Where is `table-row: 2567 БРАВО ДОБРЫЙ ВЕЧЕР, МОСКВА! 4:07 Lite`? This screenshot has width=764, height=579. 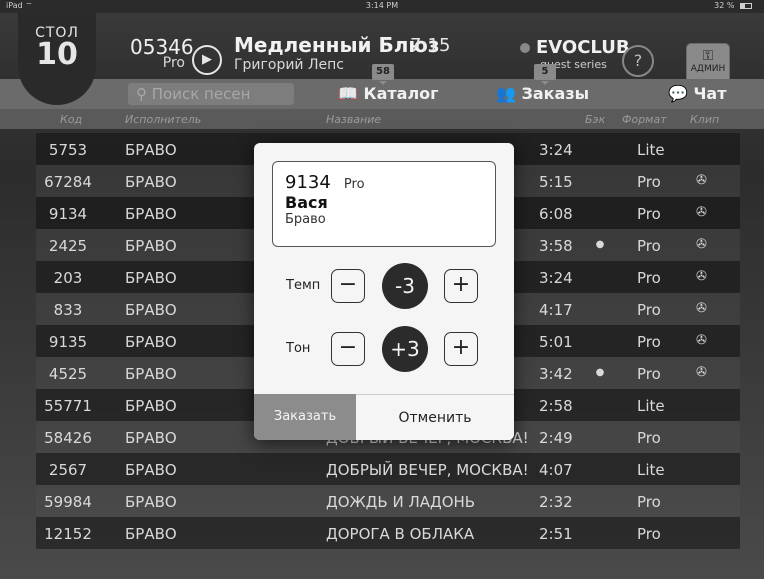
table-row: 2567 БРАВО ДОБРЫЙ ВЕЧЕР, МОСКВА! 4:07 Lite is located at coordinates (388, 469).